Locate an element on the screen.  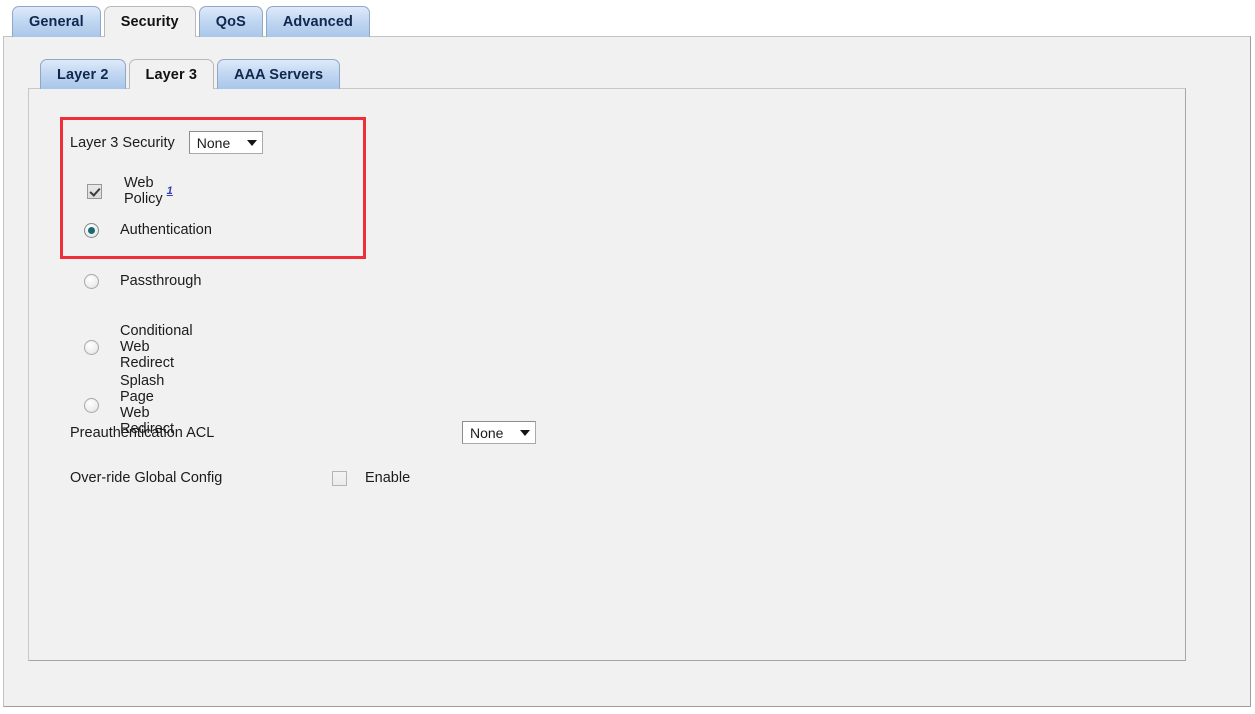
tab-aaa-servers-label: AAA Servers is located at coordinates (279, 74).